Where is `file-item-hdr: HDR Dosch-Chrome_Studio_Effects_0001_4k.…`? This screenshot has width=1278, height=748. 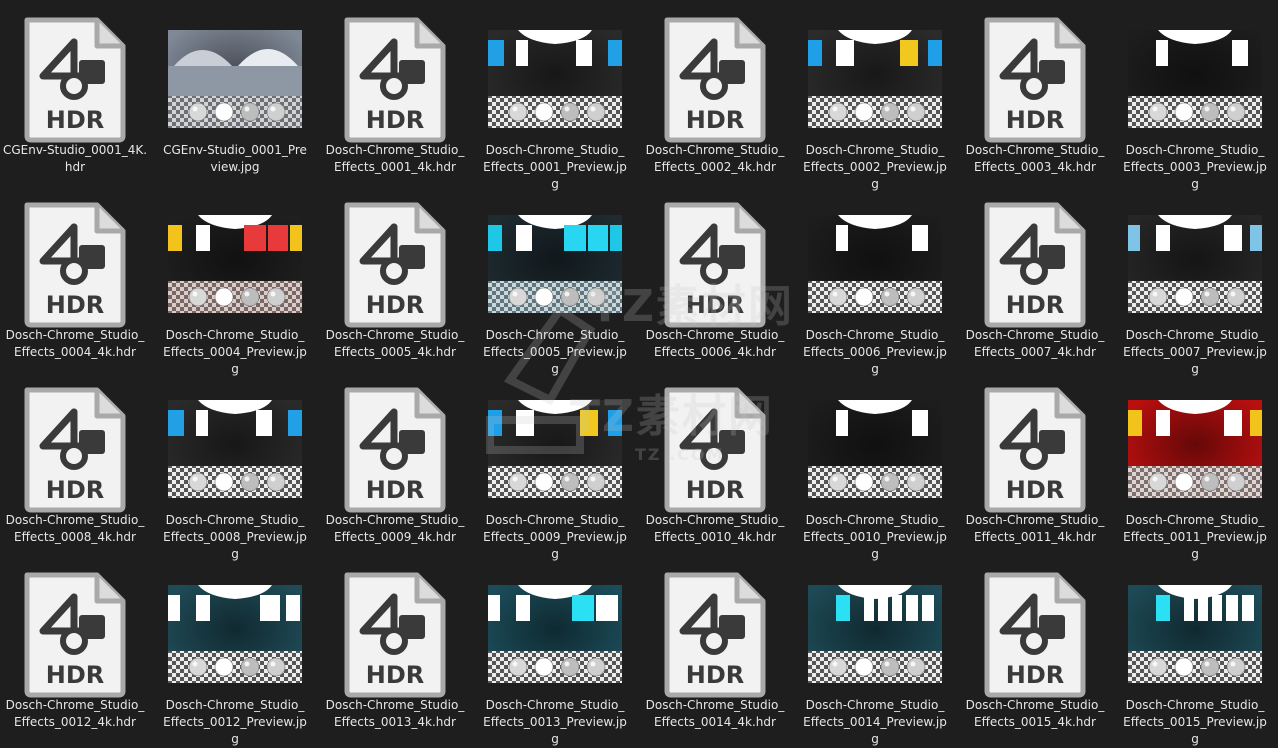 file-item-hdr: HDR Dosch-Chrome_Studio_Effects_0001_4k.… is located at coordinates (395, 91).